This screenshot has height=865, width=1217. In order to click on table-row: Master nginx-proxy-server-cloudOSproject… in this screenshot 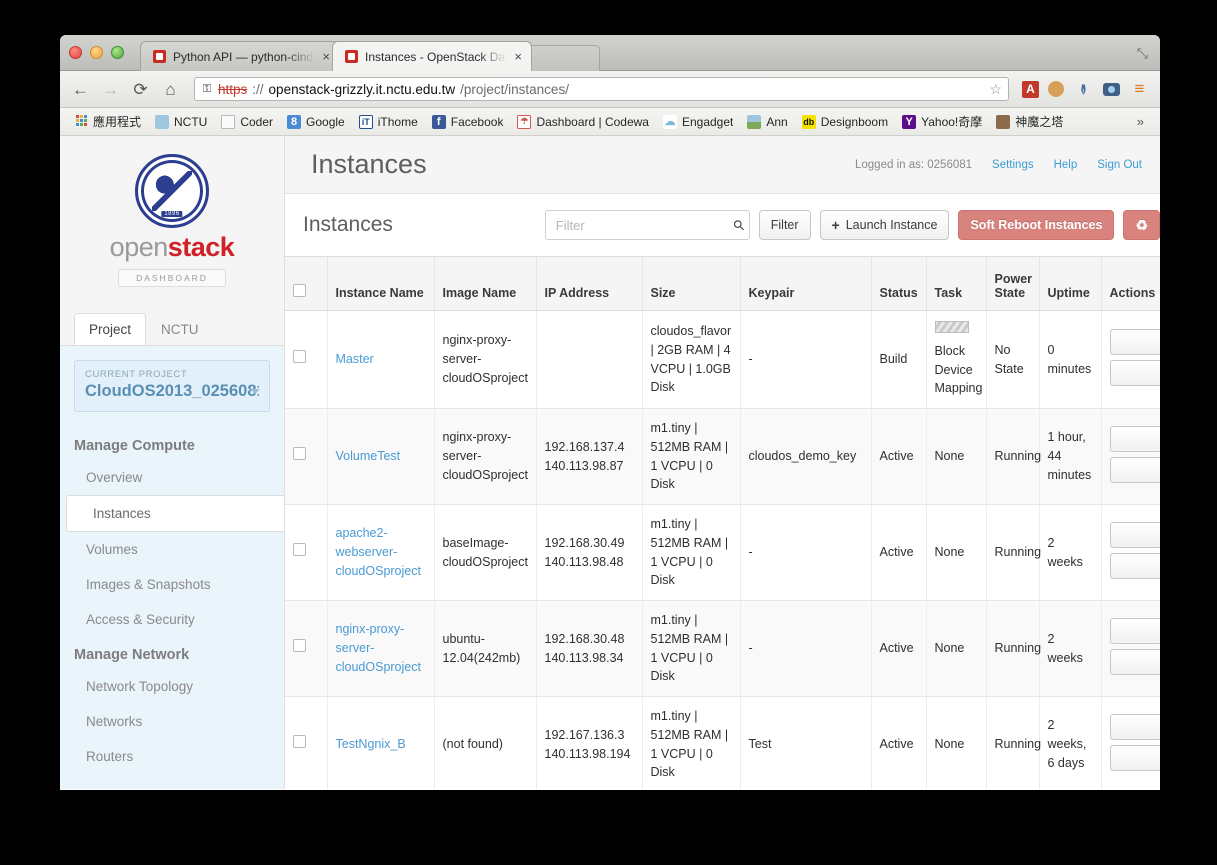, I will do `click(722, 359)`.